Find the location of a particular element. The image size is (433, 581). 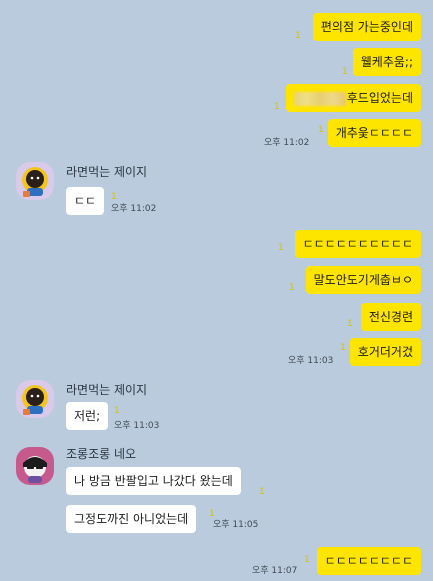

my-message: 호거더거겄 is located at coordinates (385, 352).